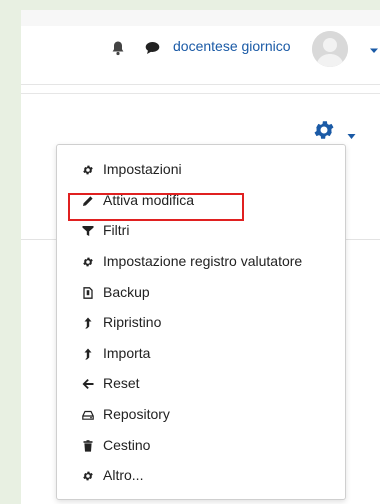  I want to click on hard-drive-icon, so click(88, 414).